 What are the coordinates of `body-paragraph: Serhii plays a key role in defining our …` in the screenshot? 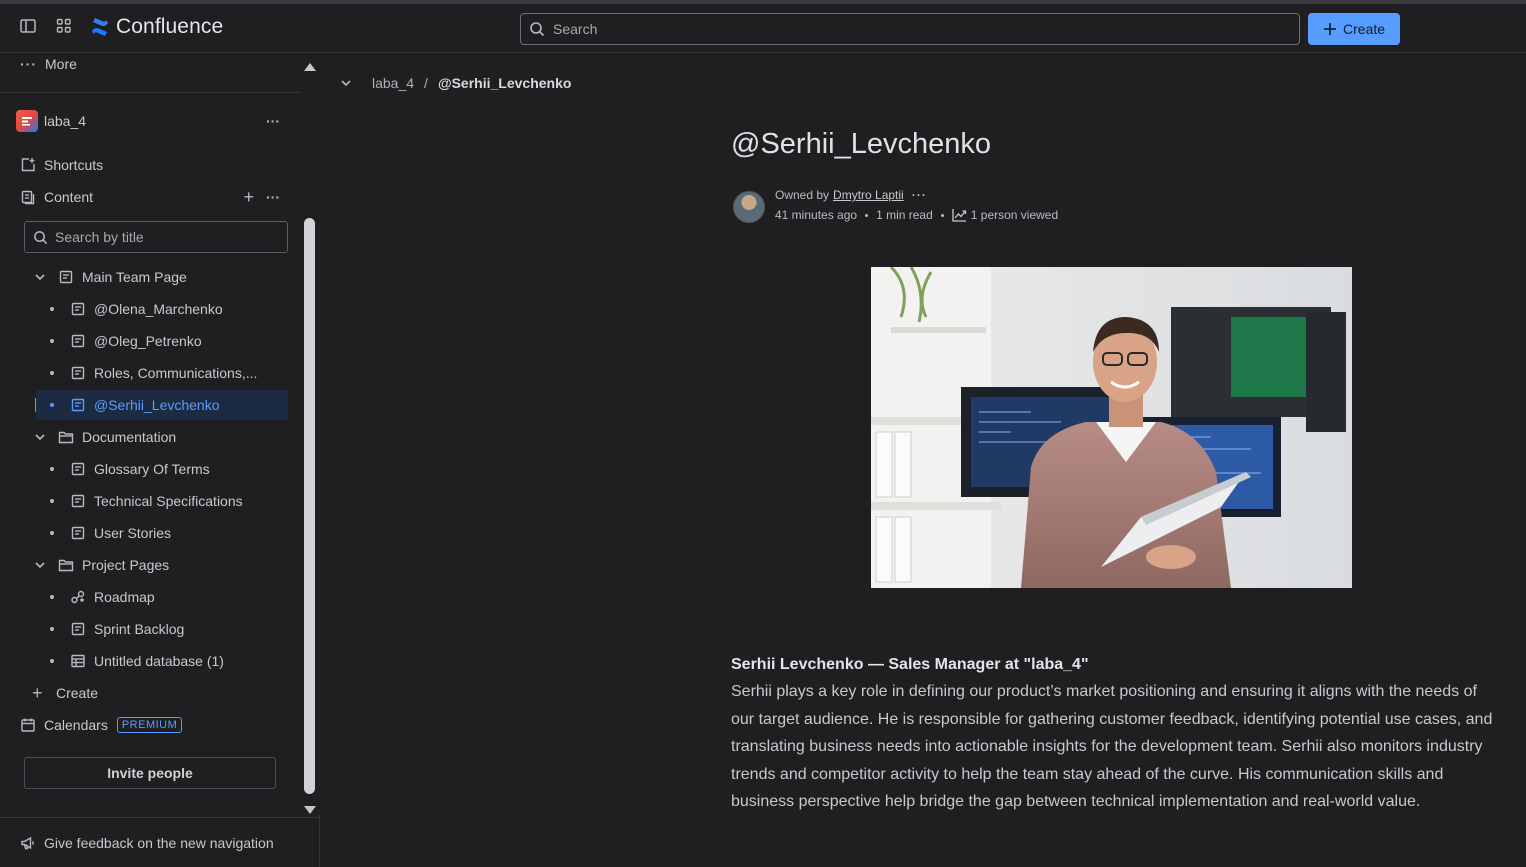 It's located at (1112, 747).